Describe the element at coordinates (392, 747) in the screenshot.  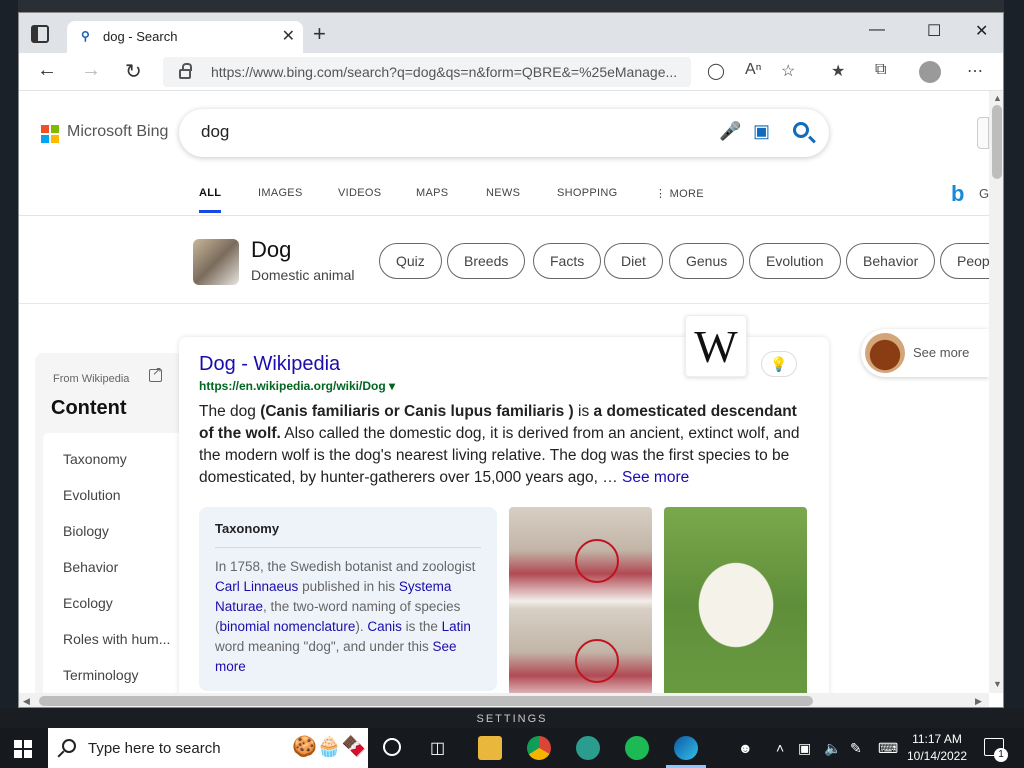
I see `cortana-icon` at that location.